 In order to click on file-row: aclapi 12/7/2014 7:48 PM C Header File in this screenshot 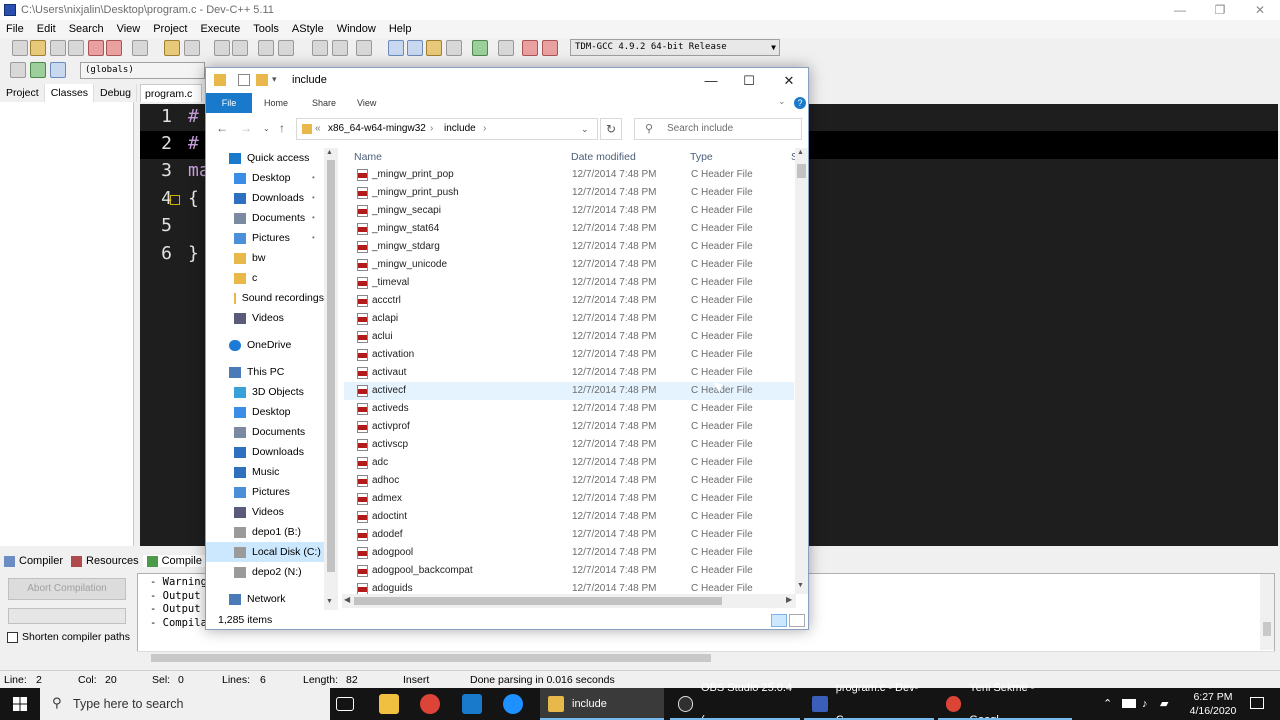, I will do `click(569, 319)`.